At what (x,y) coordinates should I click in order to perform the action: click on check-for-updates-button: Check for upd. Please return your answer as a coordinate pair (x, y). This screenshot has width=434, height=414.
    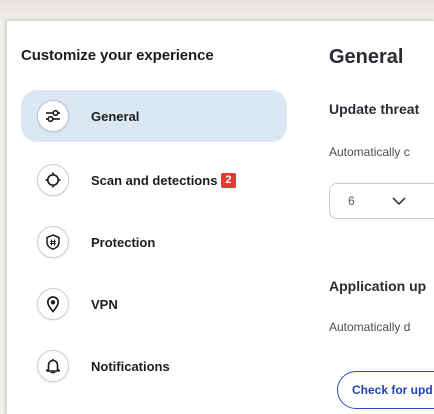
    Looking at the image, I should click on (385, 390).